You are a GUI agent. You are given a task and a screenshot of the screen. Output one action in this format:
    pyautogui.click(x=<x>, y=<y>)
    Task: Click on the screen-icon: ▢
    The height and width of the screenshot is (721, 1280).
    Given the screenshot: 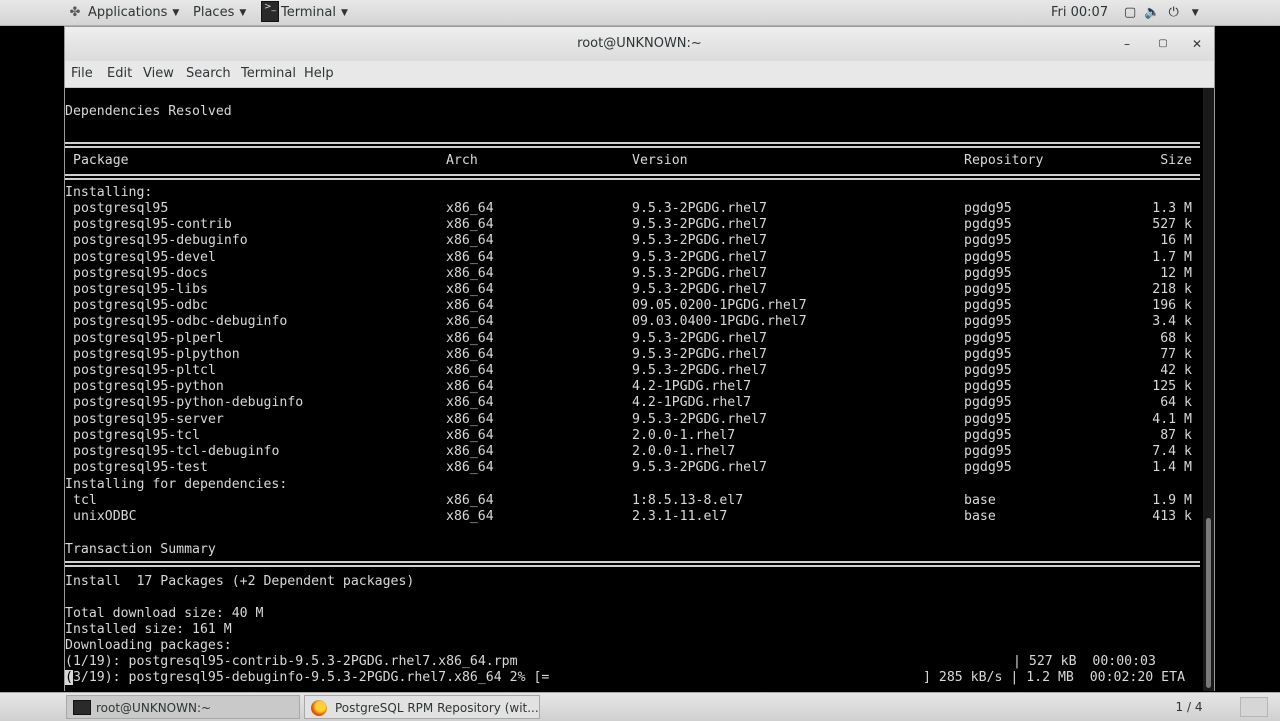 What is the action you would take?
    pyautogui.click(x=1134, y=12)
    